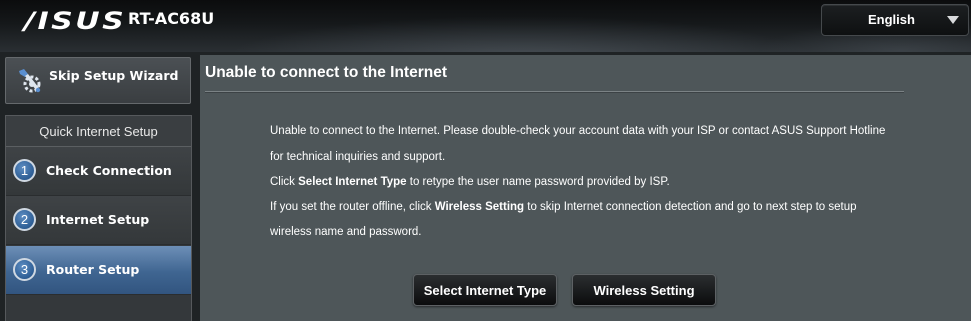 Image resolution: width=971 pixels, height=321 pixels. I want to click on step-label: Internet Setup, so click(98, 219).